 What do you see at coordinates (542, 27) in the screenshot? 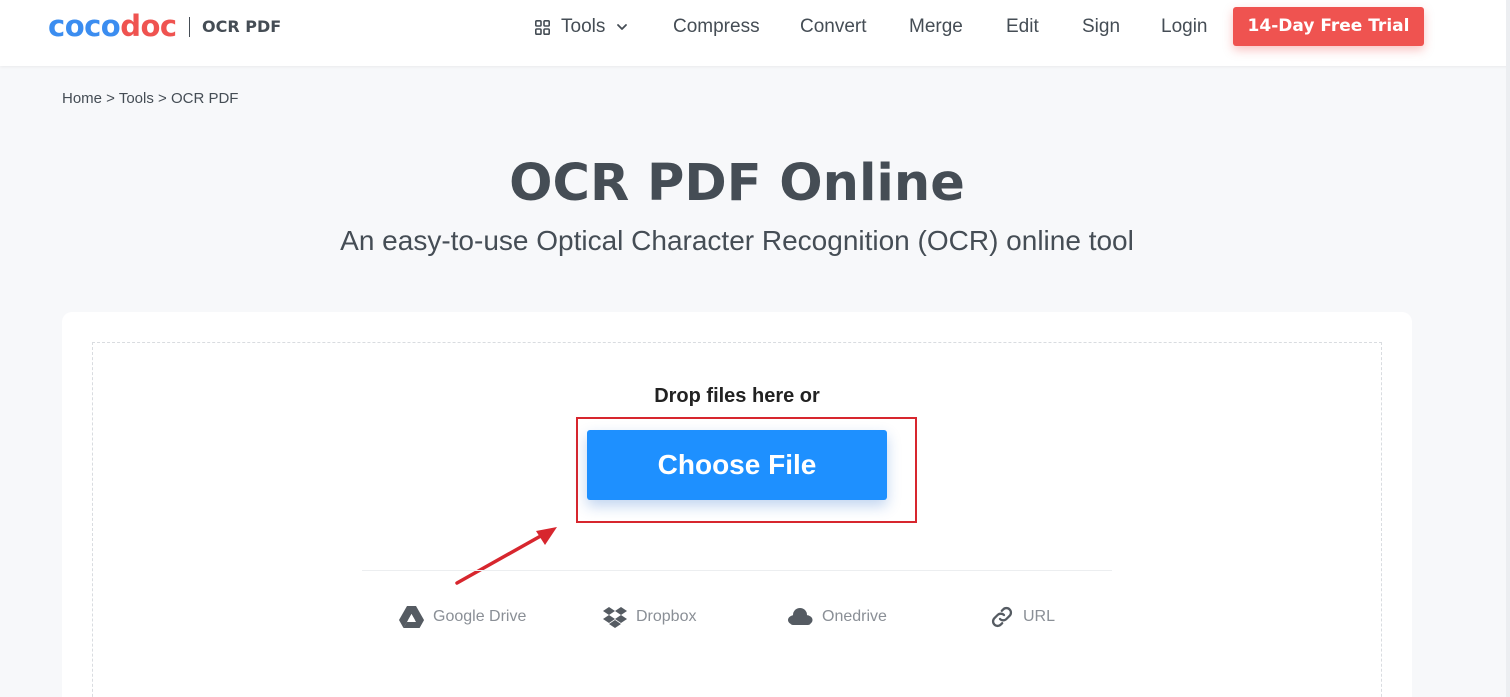
I see `grid-icon` at bounding box center [542, 27].